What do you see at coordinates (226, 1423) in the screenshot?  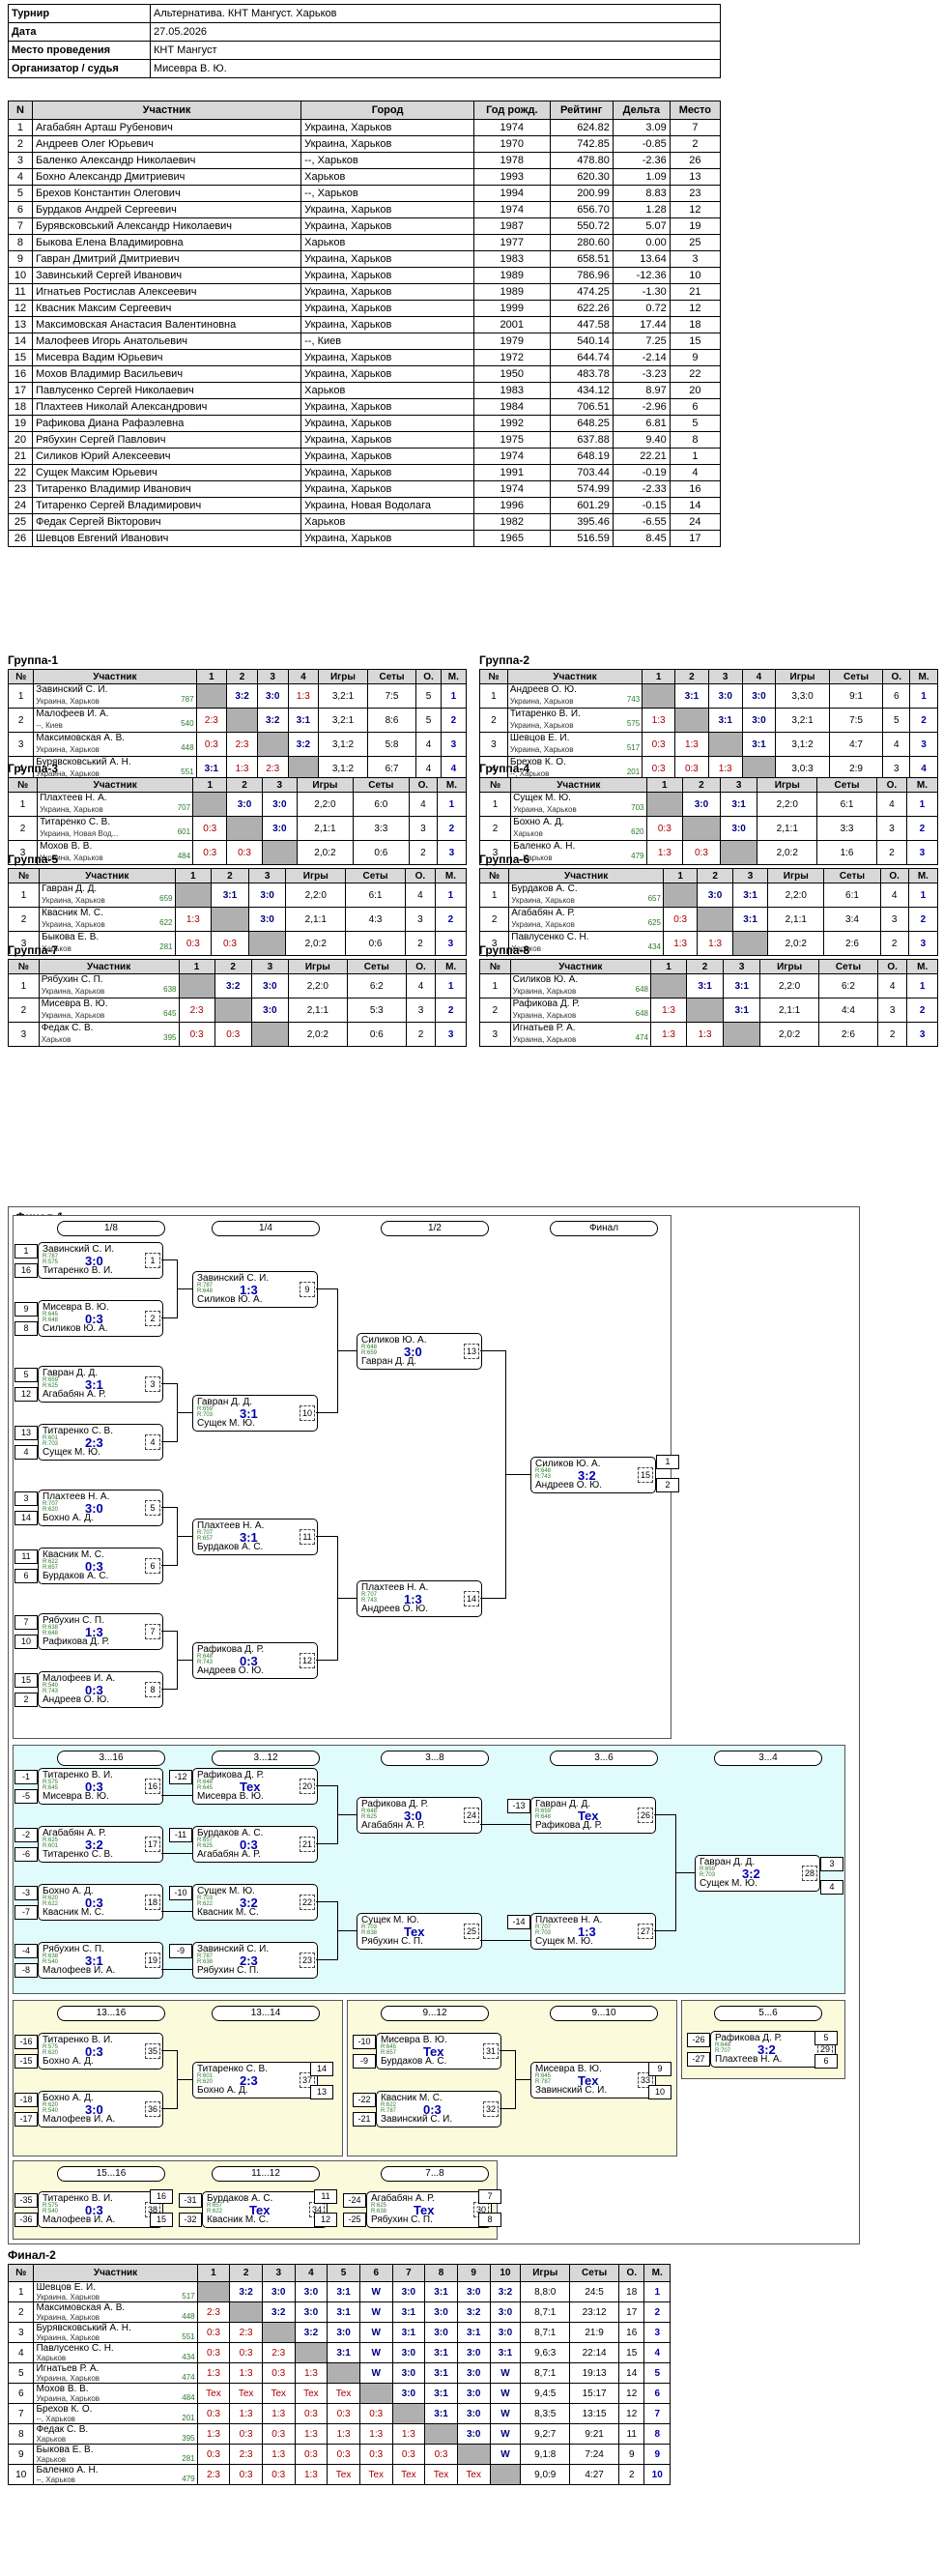 I see `match-player-2: Сущек М. Ю.` at bounding box center [226, 1423].